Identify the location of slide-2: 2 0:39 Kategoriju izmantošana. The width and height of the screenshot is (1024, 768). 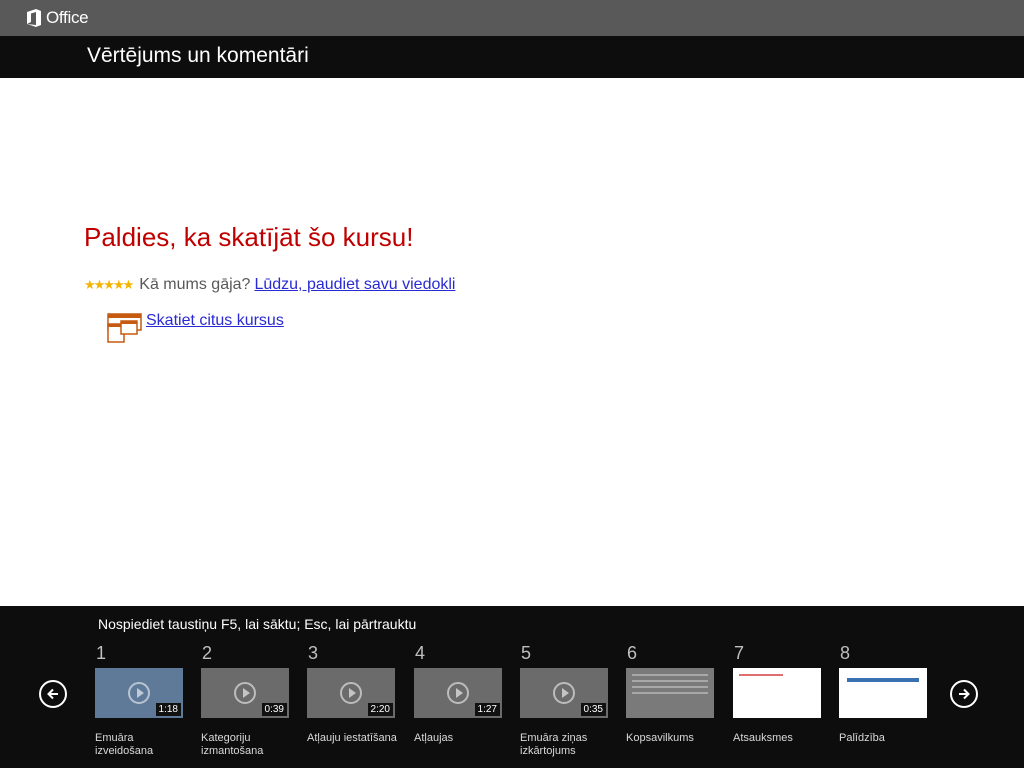
(246, 700).